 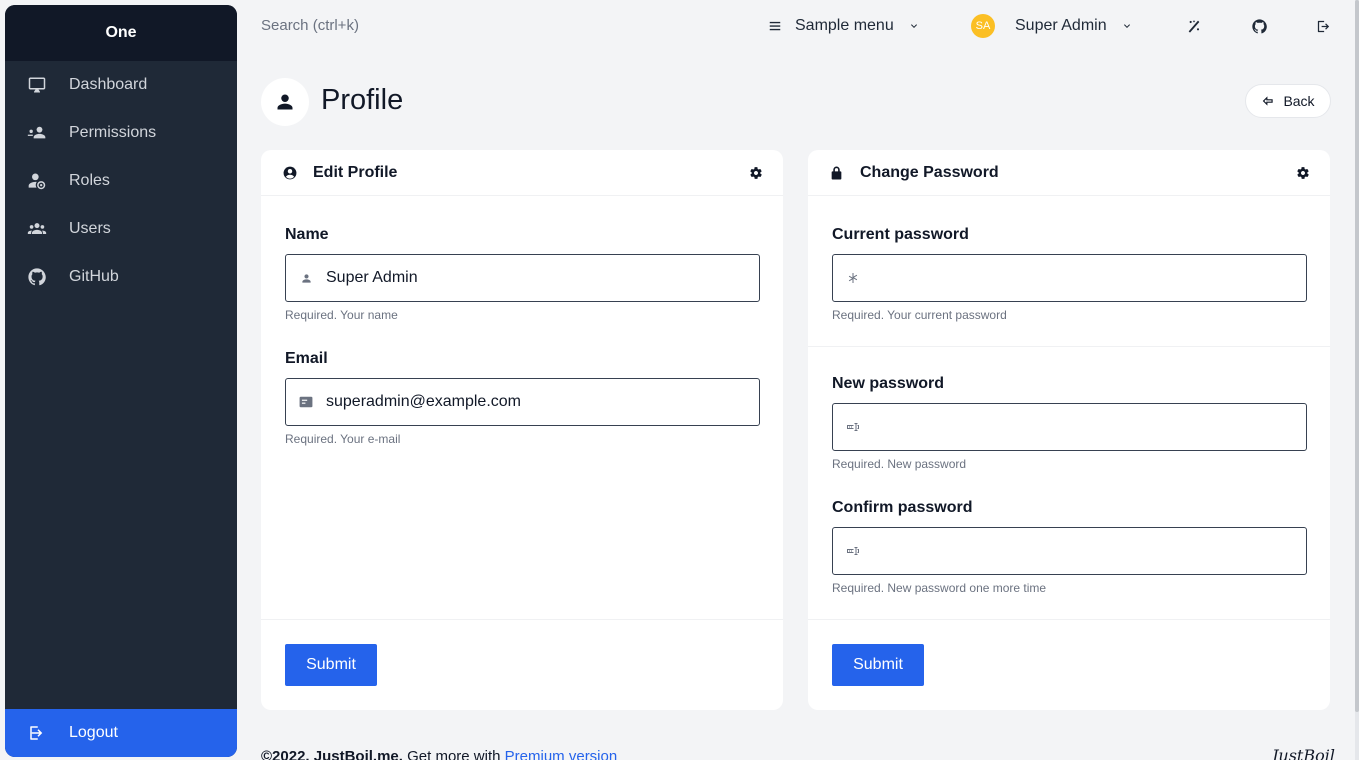 What do you see at coordinates (341, 315) in the screenshot?
I see `name-help-text: Required. Your name` at bounding box center [341, 315].